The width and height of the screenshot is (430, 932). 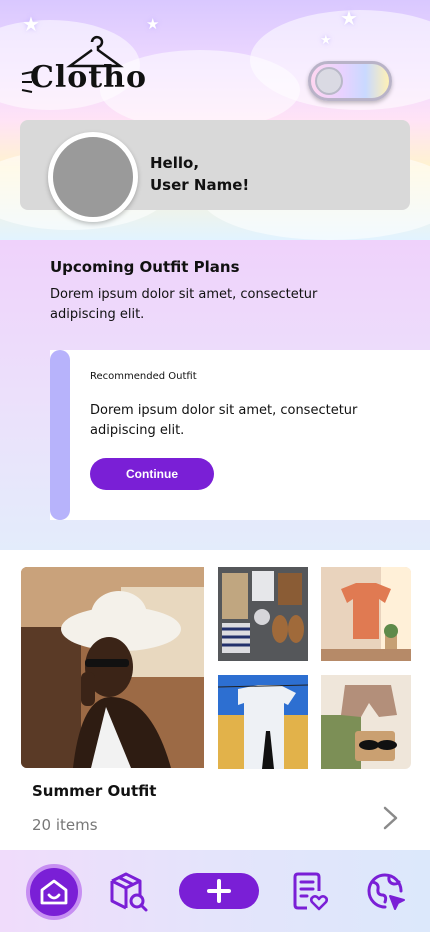 What do you see at coordinates (60, 435) in the screenshot?
I see `card-accent-bar` at bounding box center [60, 435].